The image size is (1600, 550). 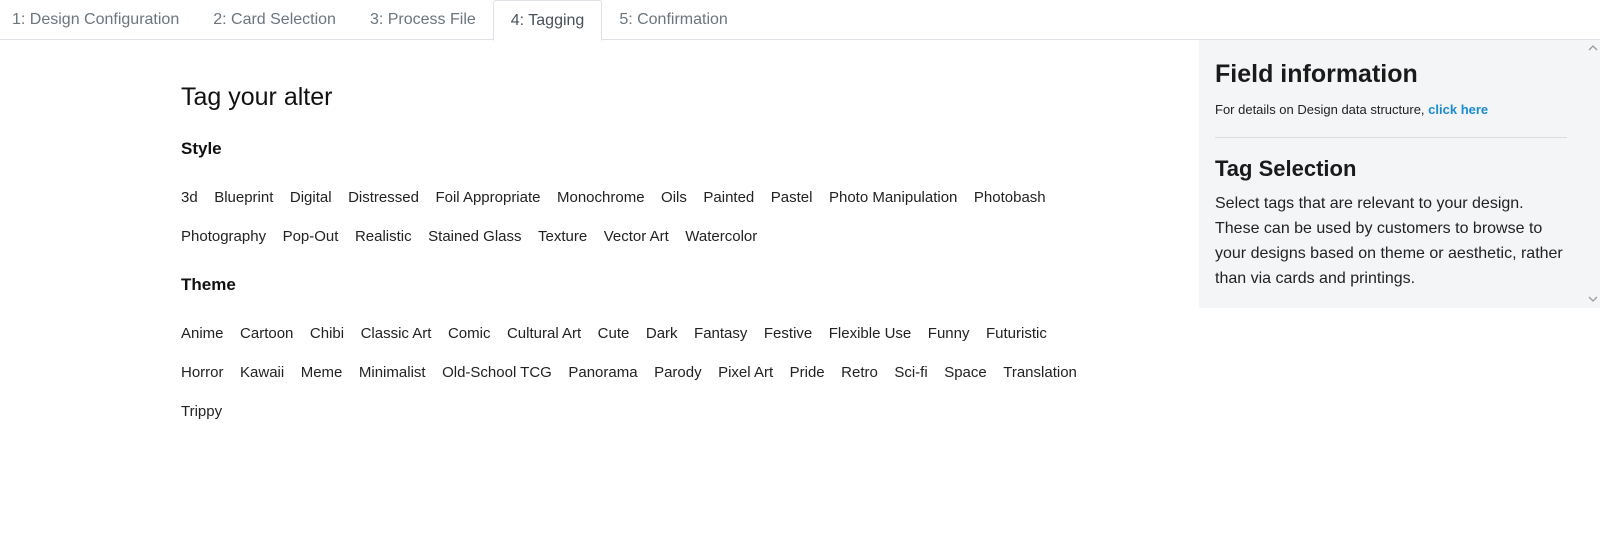 What do you see at coordinates (754, 373) in the screenshot?
I see `theme-tag-pixel-art: Pixel Art` at bounding box center [754, 373].